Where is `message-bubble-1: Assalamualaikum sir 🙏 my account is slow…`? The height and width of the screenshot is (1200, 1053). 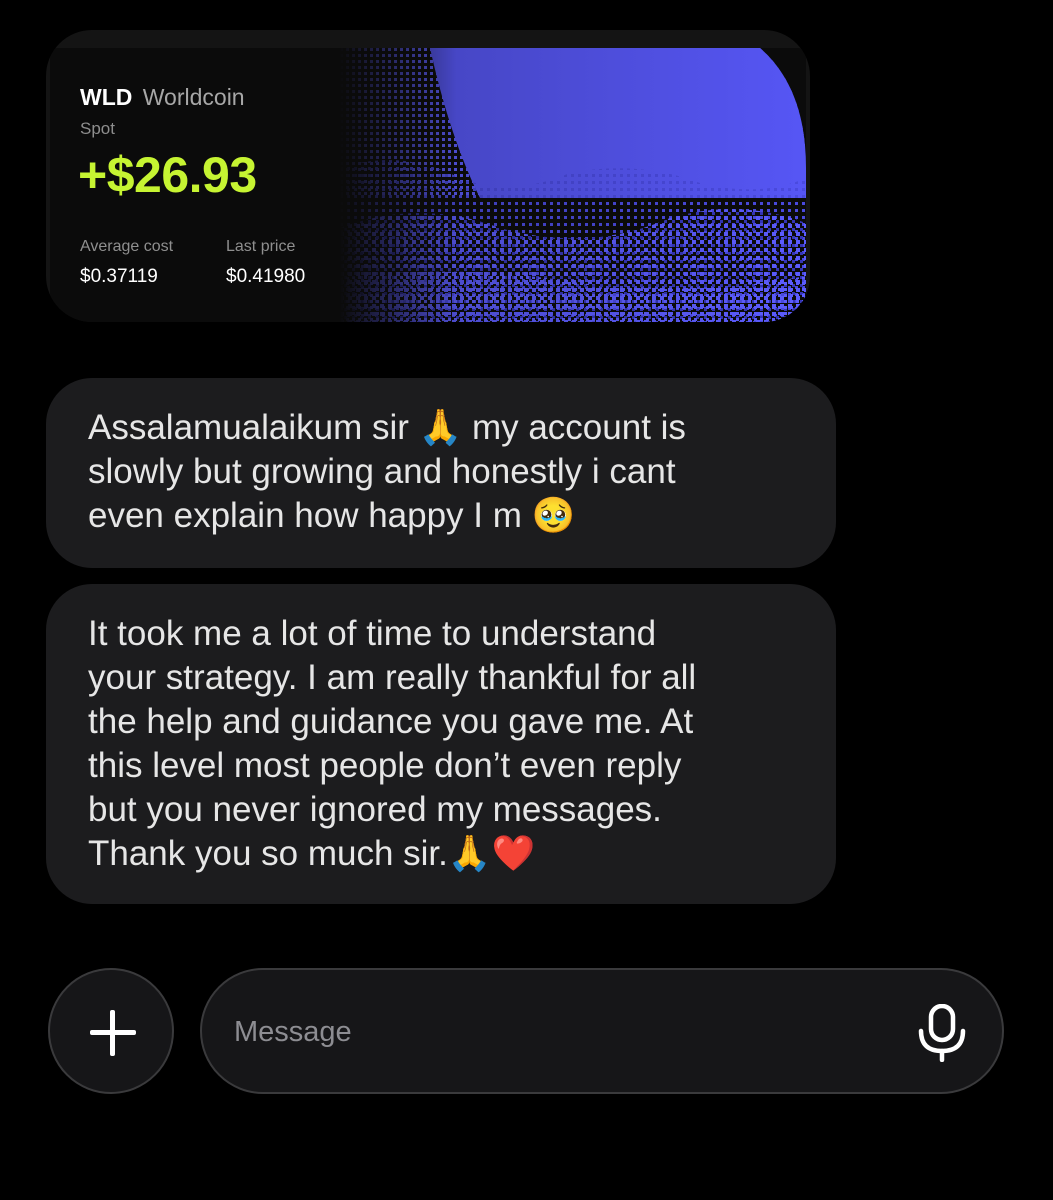 message-bubble-1: Assalamualaikum sir 🙏 my account is slow… is located at coordinates (441, 473).